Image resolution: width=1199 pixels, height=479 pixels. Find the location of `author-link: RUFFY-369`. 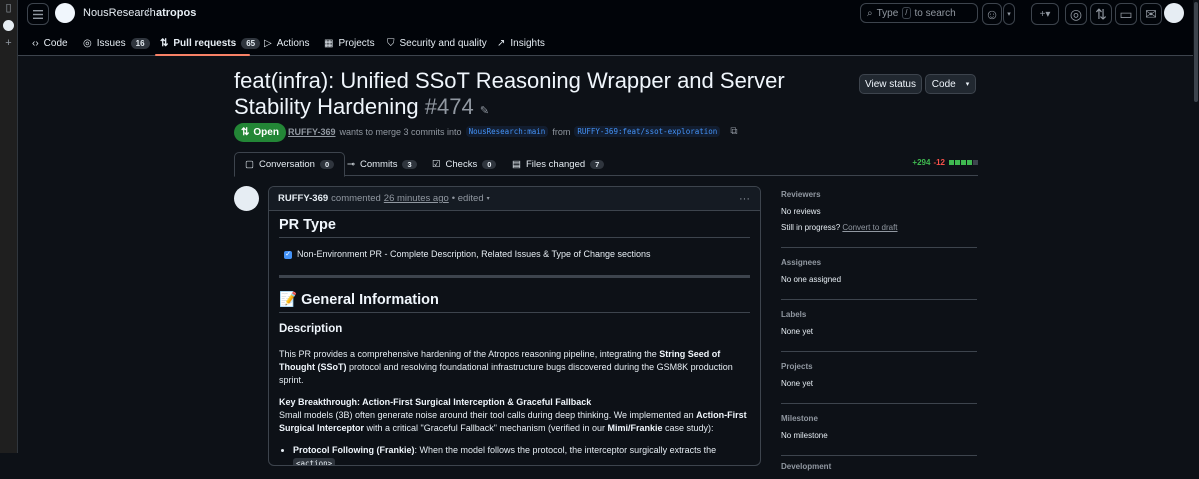

author-link: RUFFY-369 is located at coordinates (312, 132).